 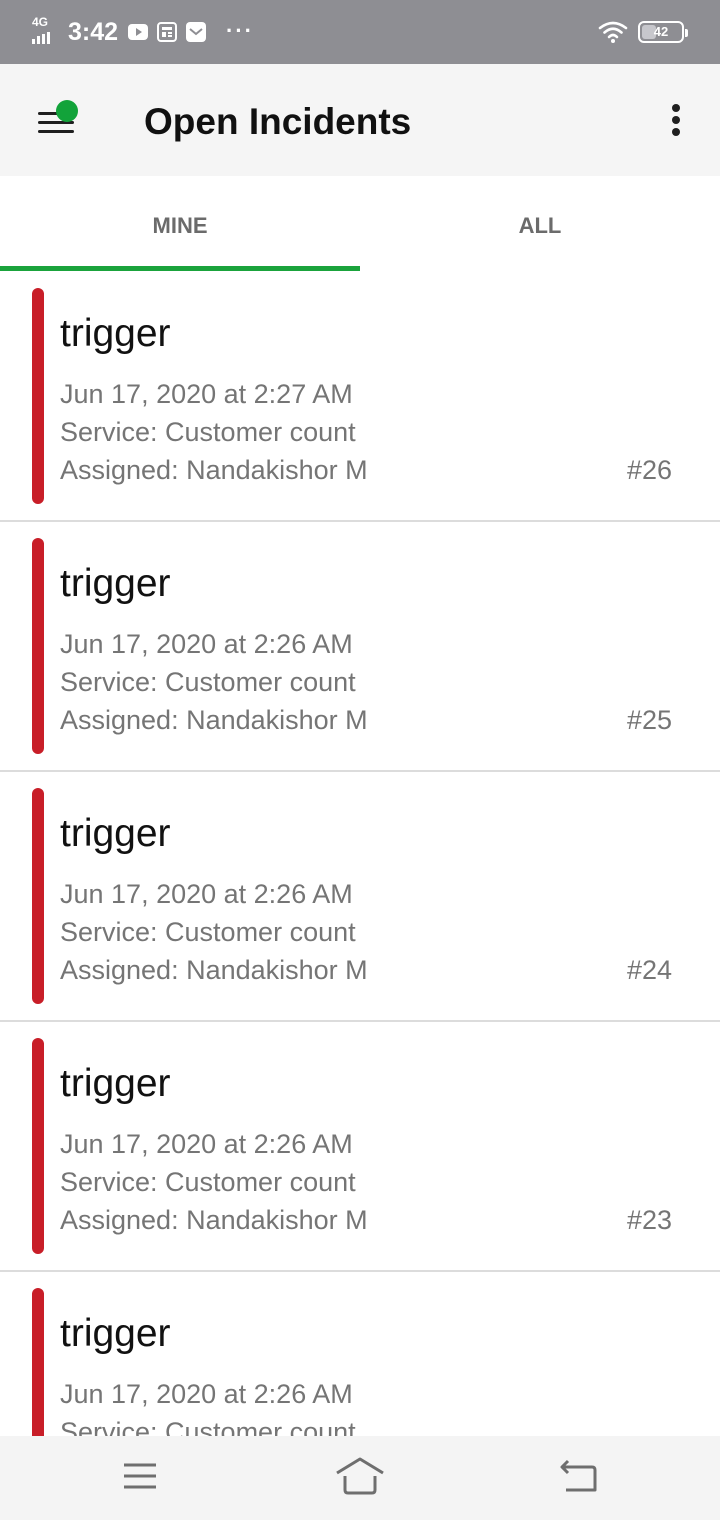 I want to click on battery-level: 42, so click(x=661, y=31).